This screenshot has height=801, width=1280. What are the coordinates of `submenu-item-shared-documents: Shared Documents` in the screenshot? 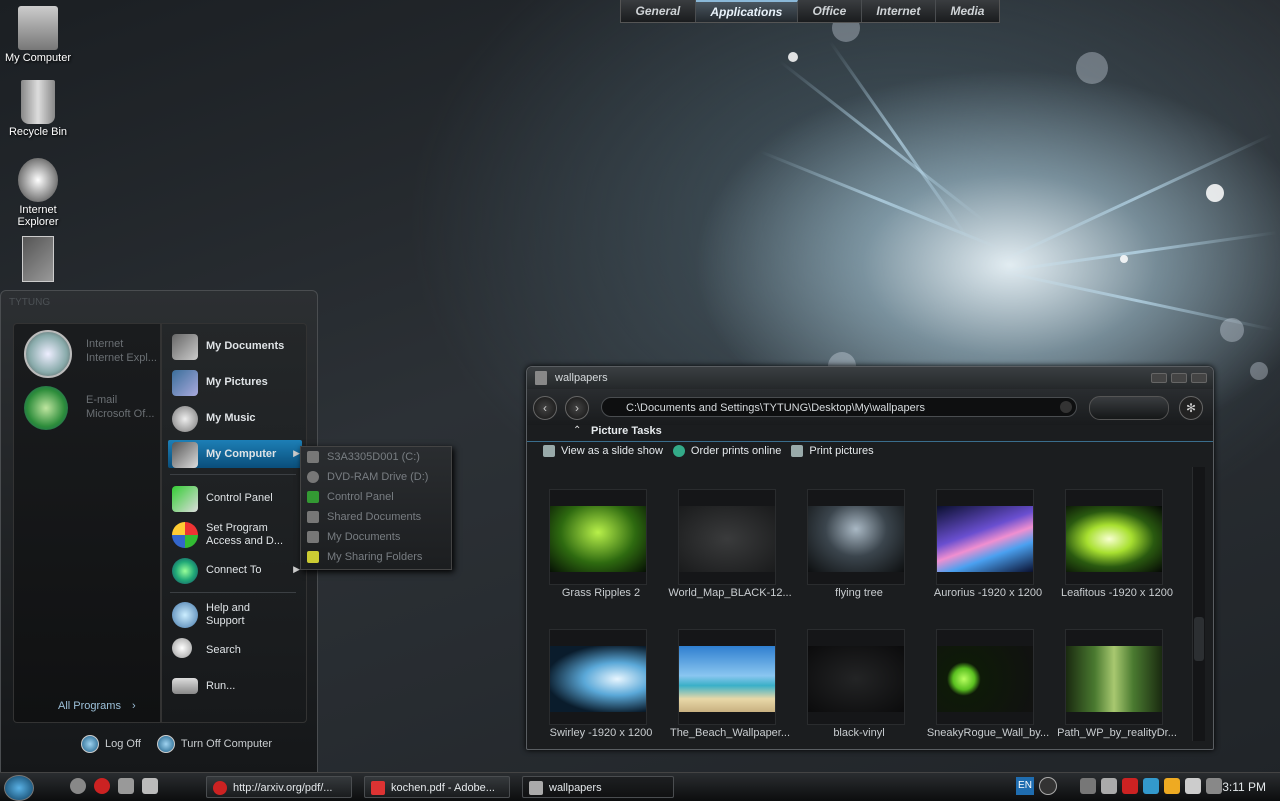 It's located at (376, 517).